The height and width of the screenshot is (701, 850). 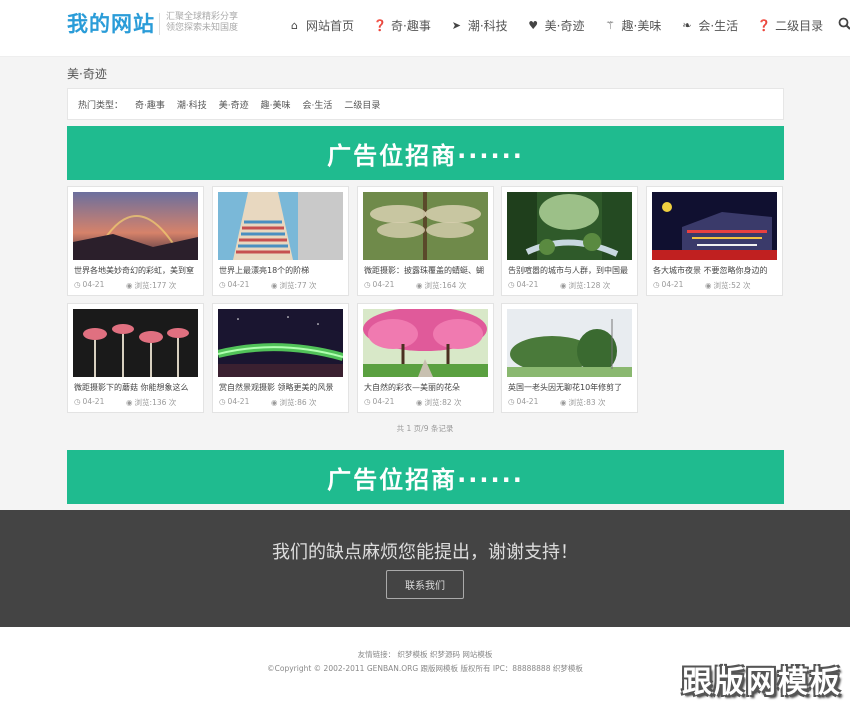 I want to click on article-views: ◉ 浏览:77 次, so click(x=294, y=285).